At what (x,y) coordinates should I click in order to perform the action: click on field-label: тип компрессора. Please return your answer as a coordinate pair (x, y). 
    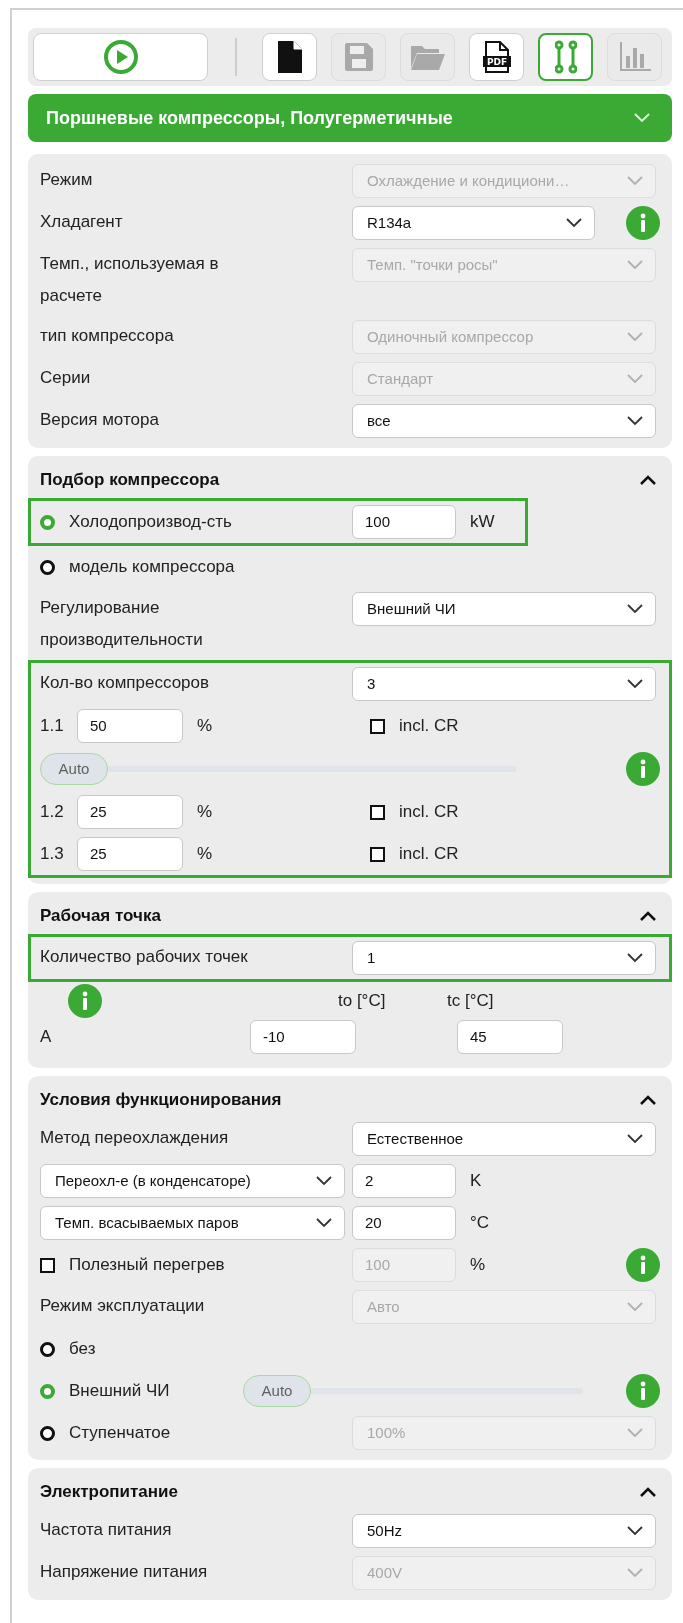
    Looking at the image, I should click on (107, 336).